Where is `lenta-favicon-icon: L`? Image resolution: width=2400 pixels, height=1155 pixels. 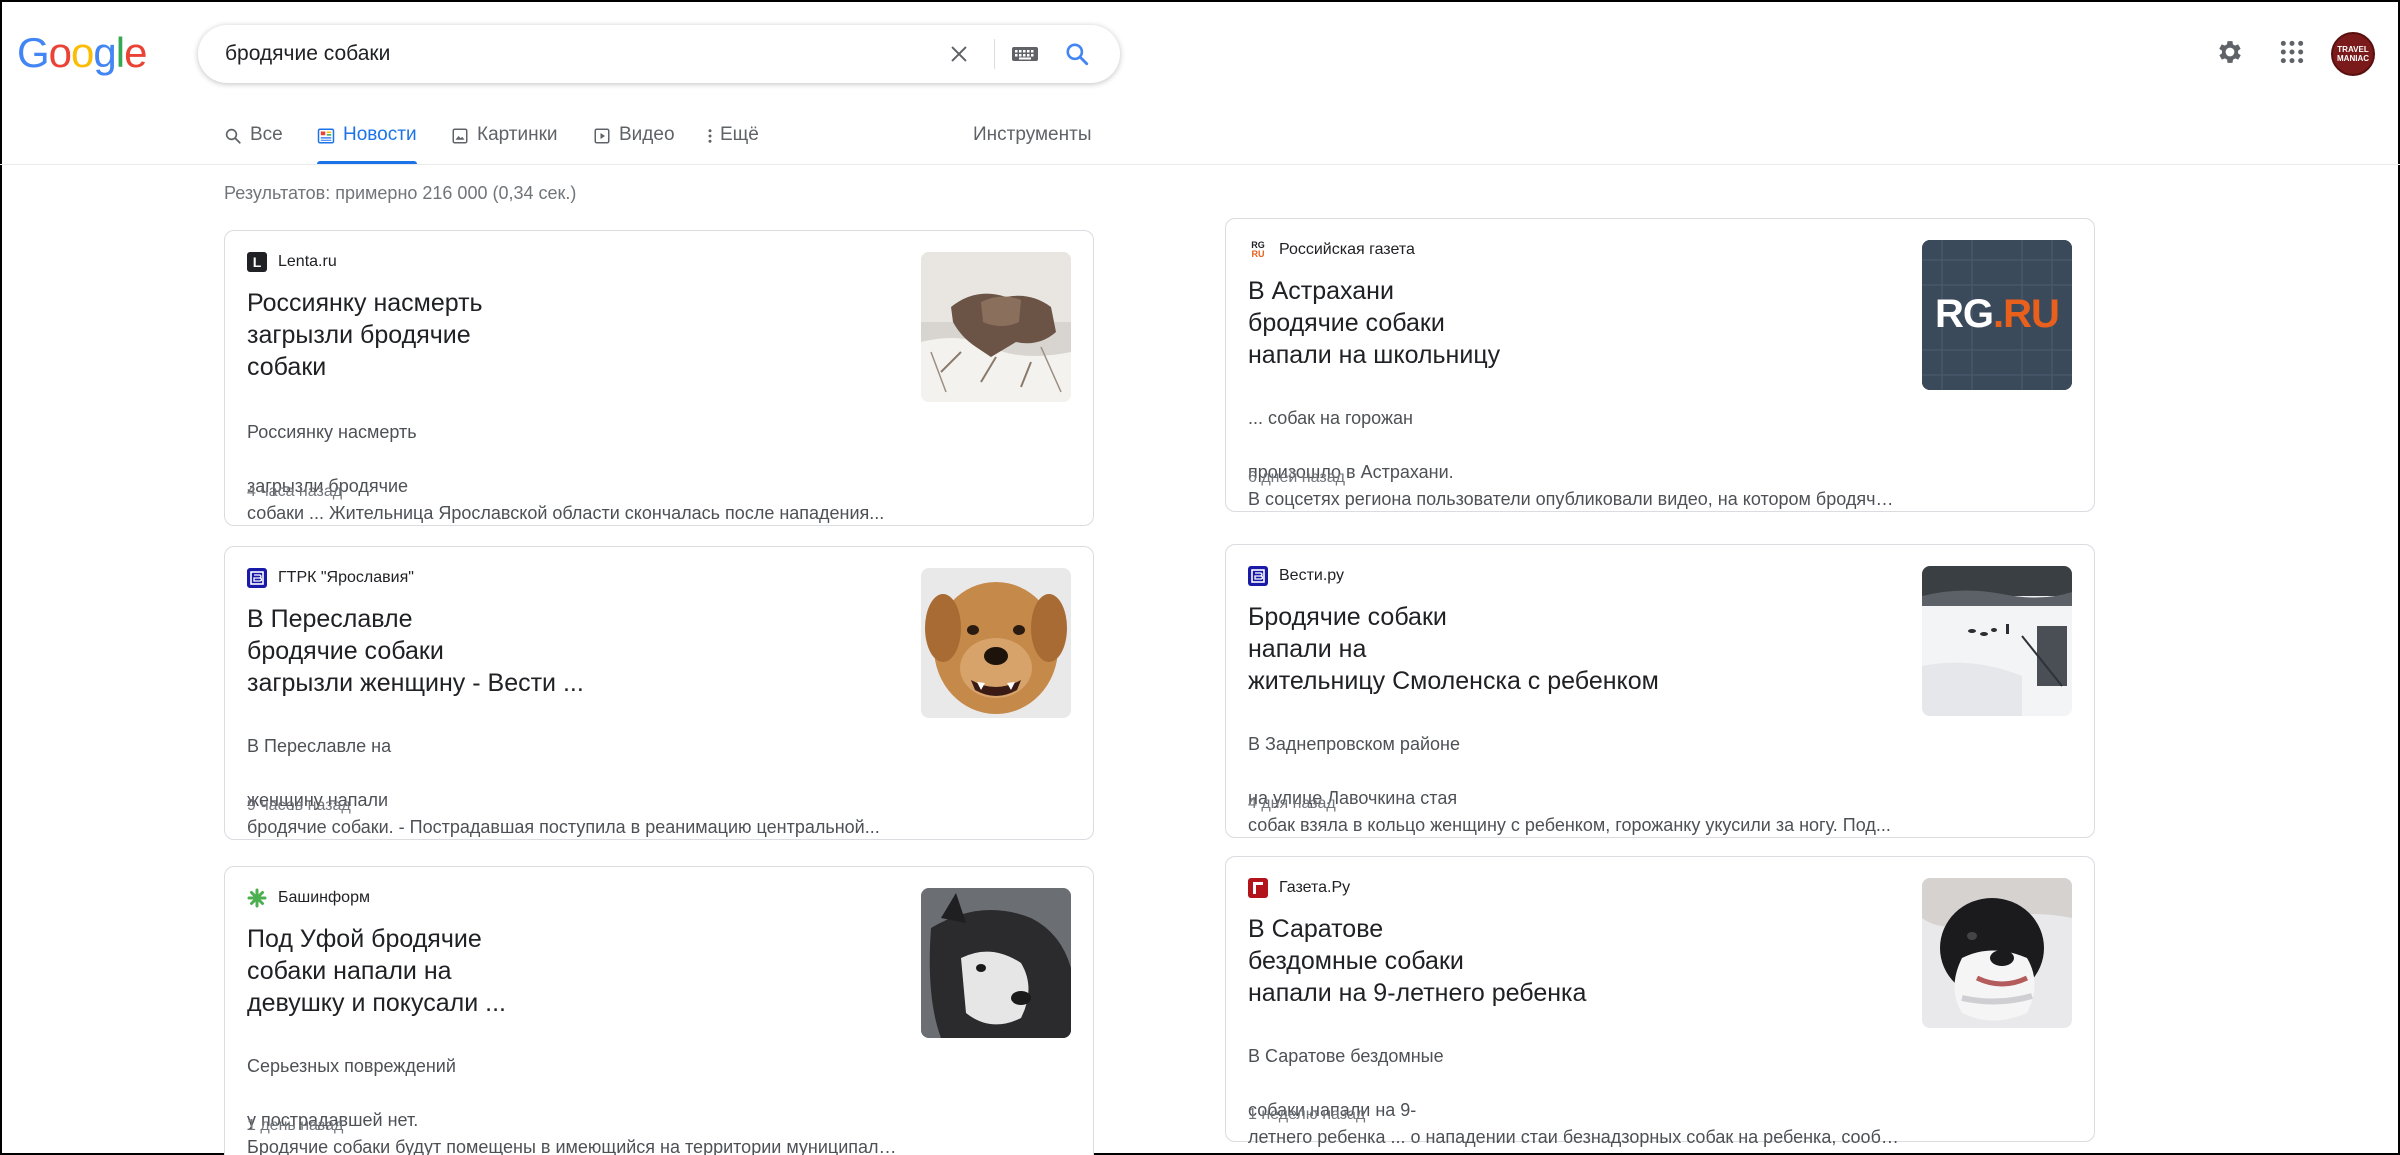 lenta-favicon-icon: L is located at coordinates (257, 262).